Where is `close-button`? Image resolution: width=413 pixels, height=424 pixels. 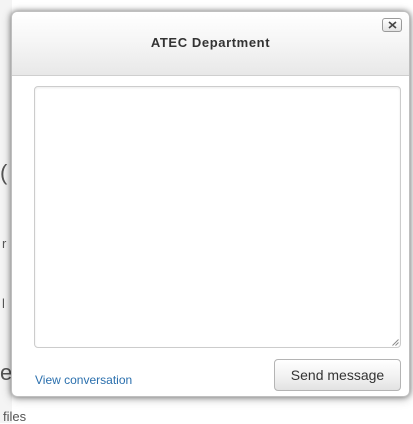
close-button is located at coordinates (392, 25).